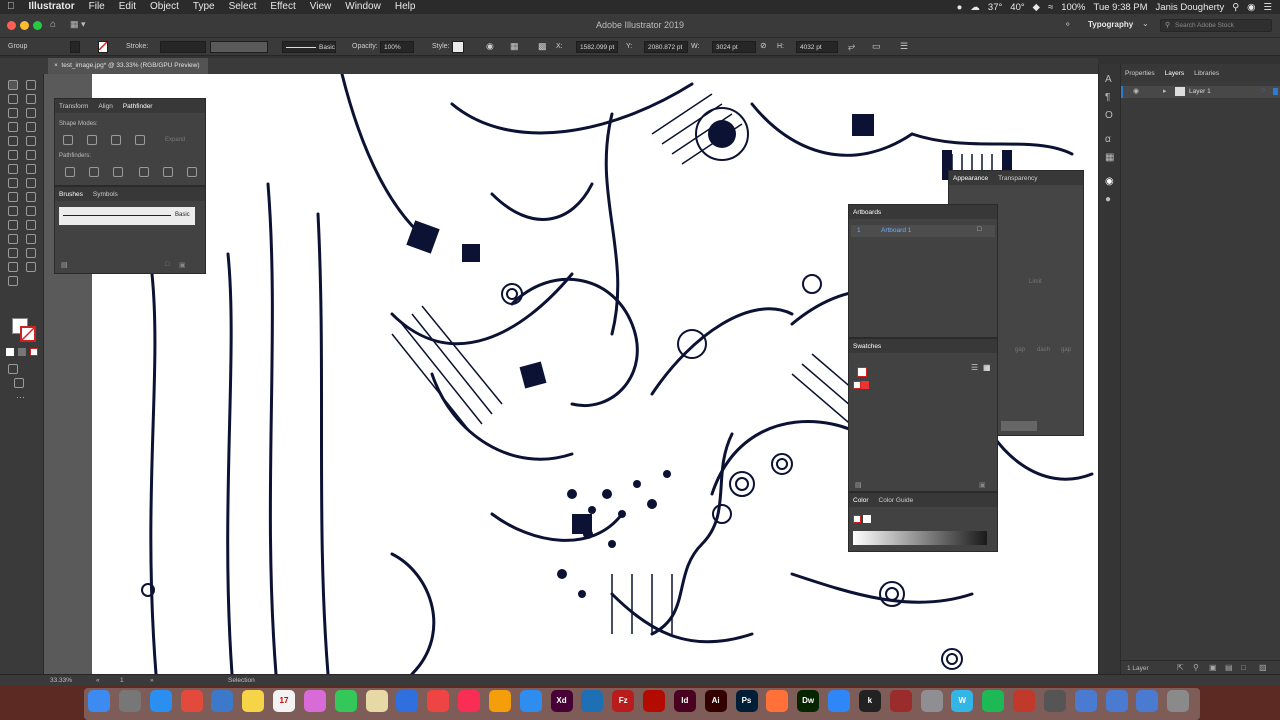  What do you see at coordinates (458, 47) in the screenshot?
I see `graphic-style-swatch` at bounding box center [458, 47].